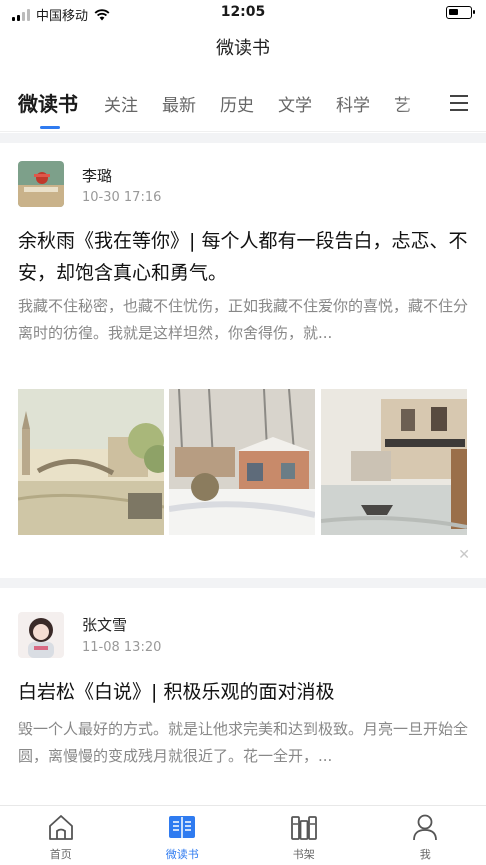 This screenshot has width=486, height=865. What do you see at coordinates (460, 12) in the screenshot?
I see `battery-icon` at bounding box center [460, 12].